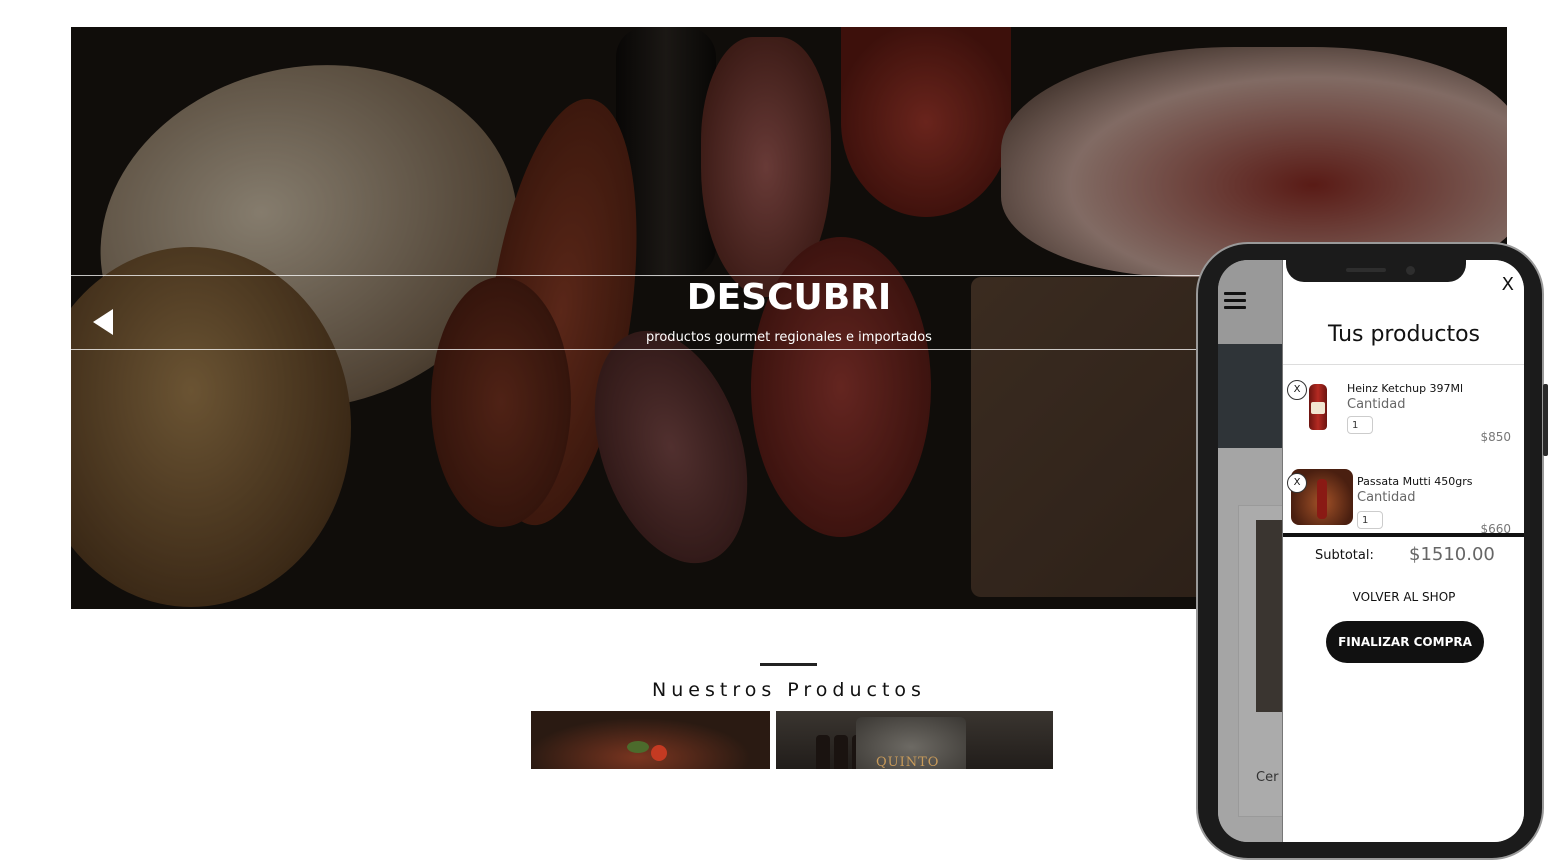  What do you see at coordinates (1366, 270) in the screenshot?
I see `speaker-icon` at bounding box center [1366, 270].